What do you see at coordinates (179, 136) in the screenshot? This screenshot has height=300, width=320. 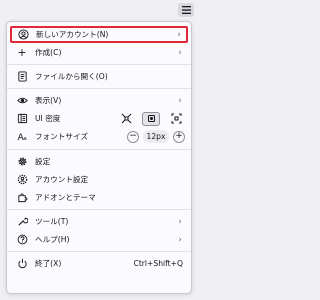 I see `increase-font-button: +` at bounding box center [179, 136].